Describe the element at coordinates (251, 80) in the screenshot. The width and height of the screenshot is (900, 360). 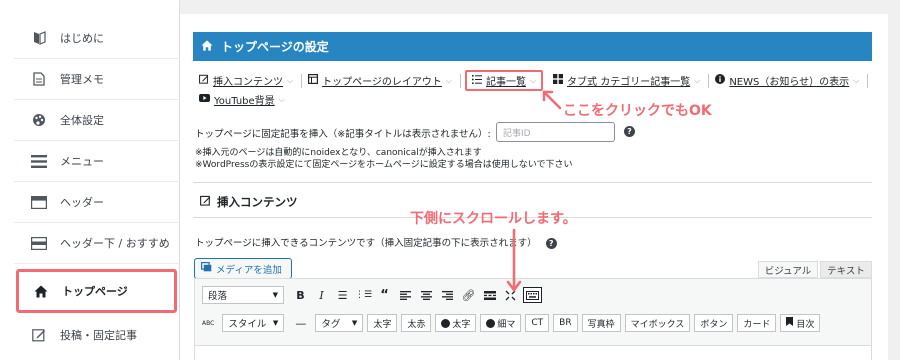
I see `tab-insert-content: 挿入コンテンツ ⌵` at that location.